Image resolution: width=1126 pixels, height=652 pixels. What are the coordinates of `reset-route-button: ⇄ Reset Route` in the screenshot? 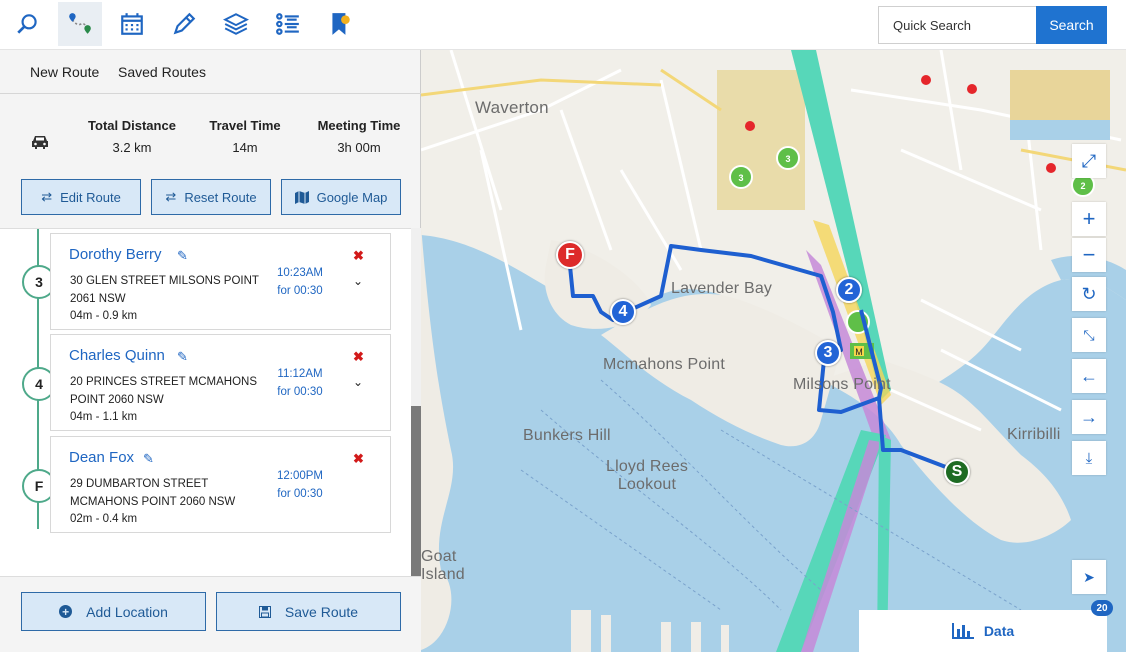 It's located at (211, 197).